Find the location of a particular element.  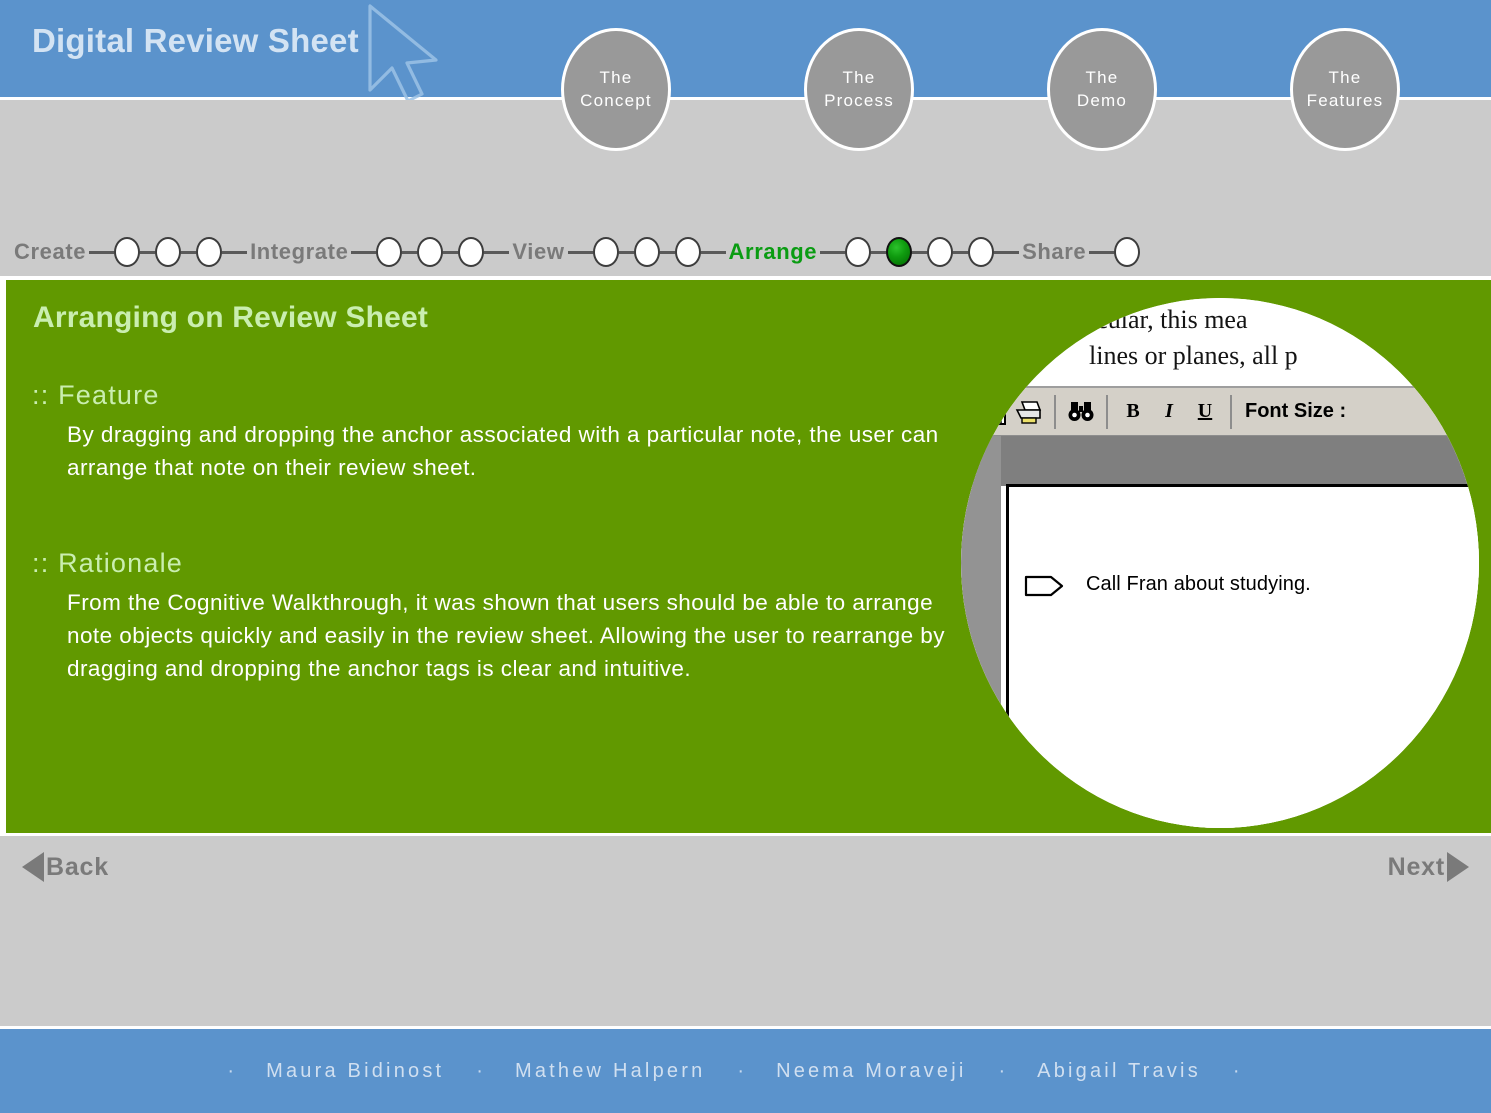

section-tab-line2: Demo is located at coordinates (1102, 100).